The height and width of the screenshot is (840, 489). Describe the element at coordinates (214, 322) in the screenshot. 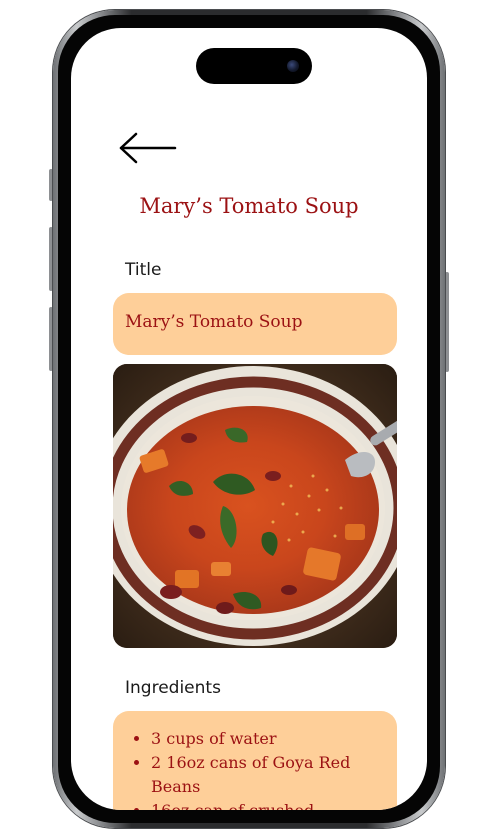

I see `title-field-value: Mary’s Tomato Soup` at that location.